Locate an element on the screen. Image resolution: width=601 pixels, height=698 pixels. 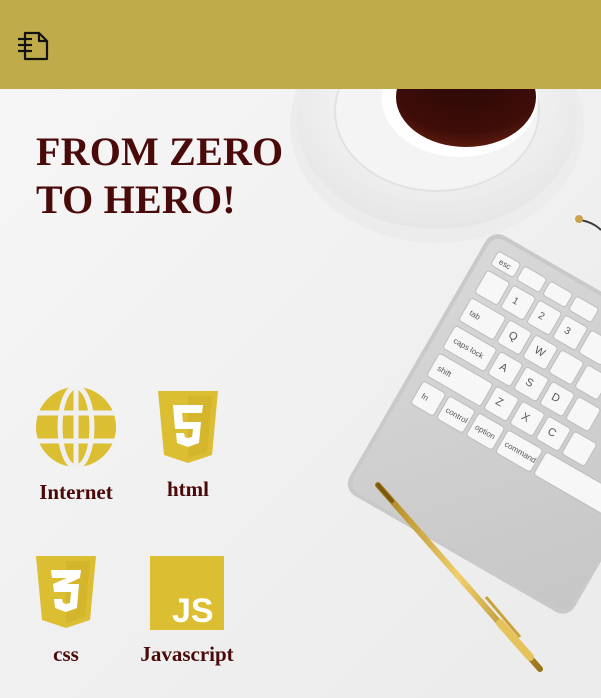
skill-html: html is located at coordinates (188, 445).